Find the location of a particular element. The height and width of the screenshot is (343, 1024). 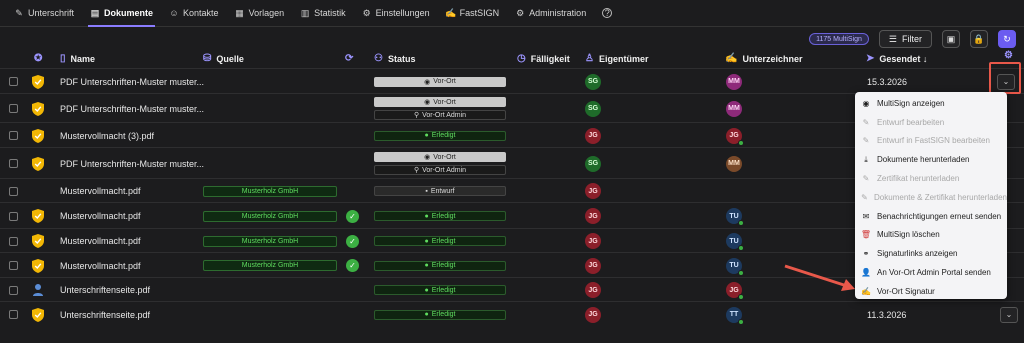

document-name: Mustervollmacht (3).pdf is located at coordinates (107, 136).